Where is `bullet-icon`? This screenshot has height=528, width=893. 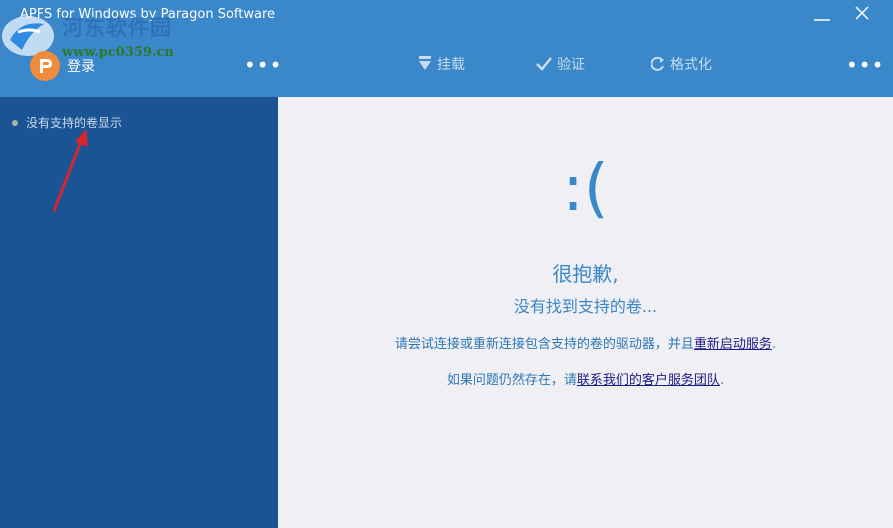 bullet-icon is located at coordinates (15, 122).